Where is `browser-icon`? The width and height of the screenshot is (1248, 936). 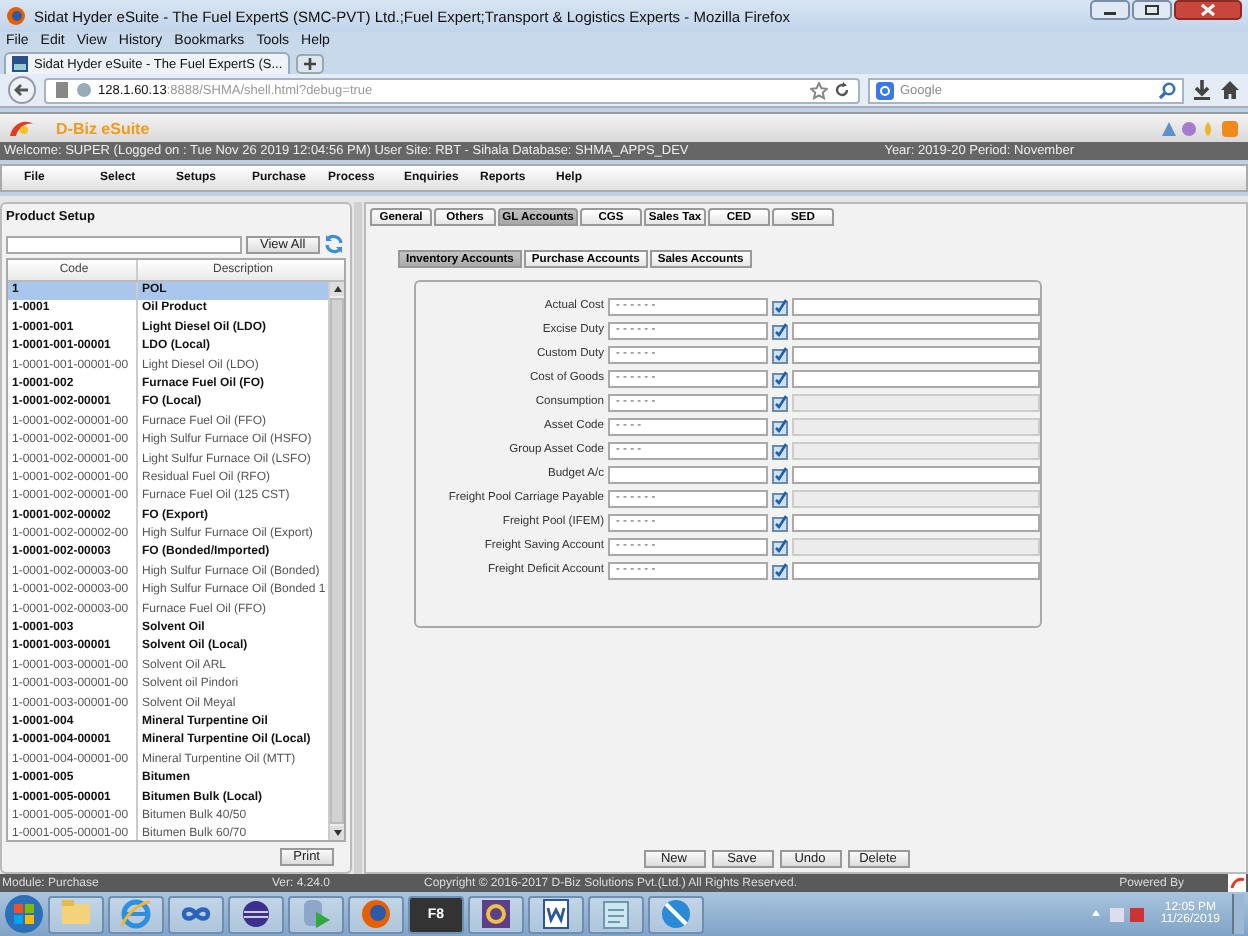
browser-icon is located at coordinates (136, 914).